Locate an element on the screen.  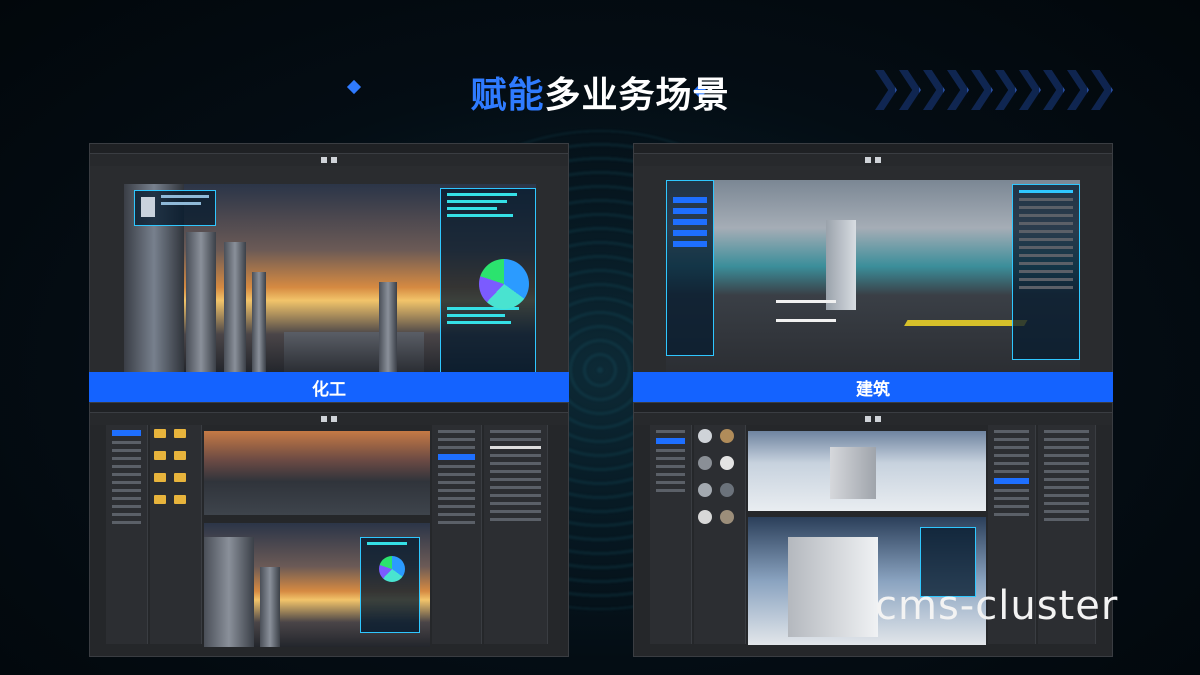
plant-base is located at coordinates (354, 352).